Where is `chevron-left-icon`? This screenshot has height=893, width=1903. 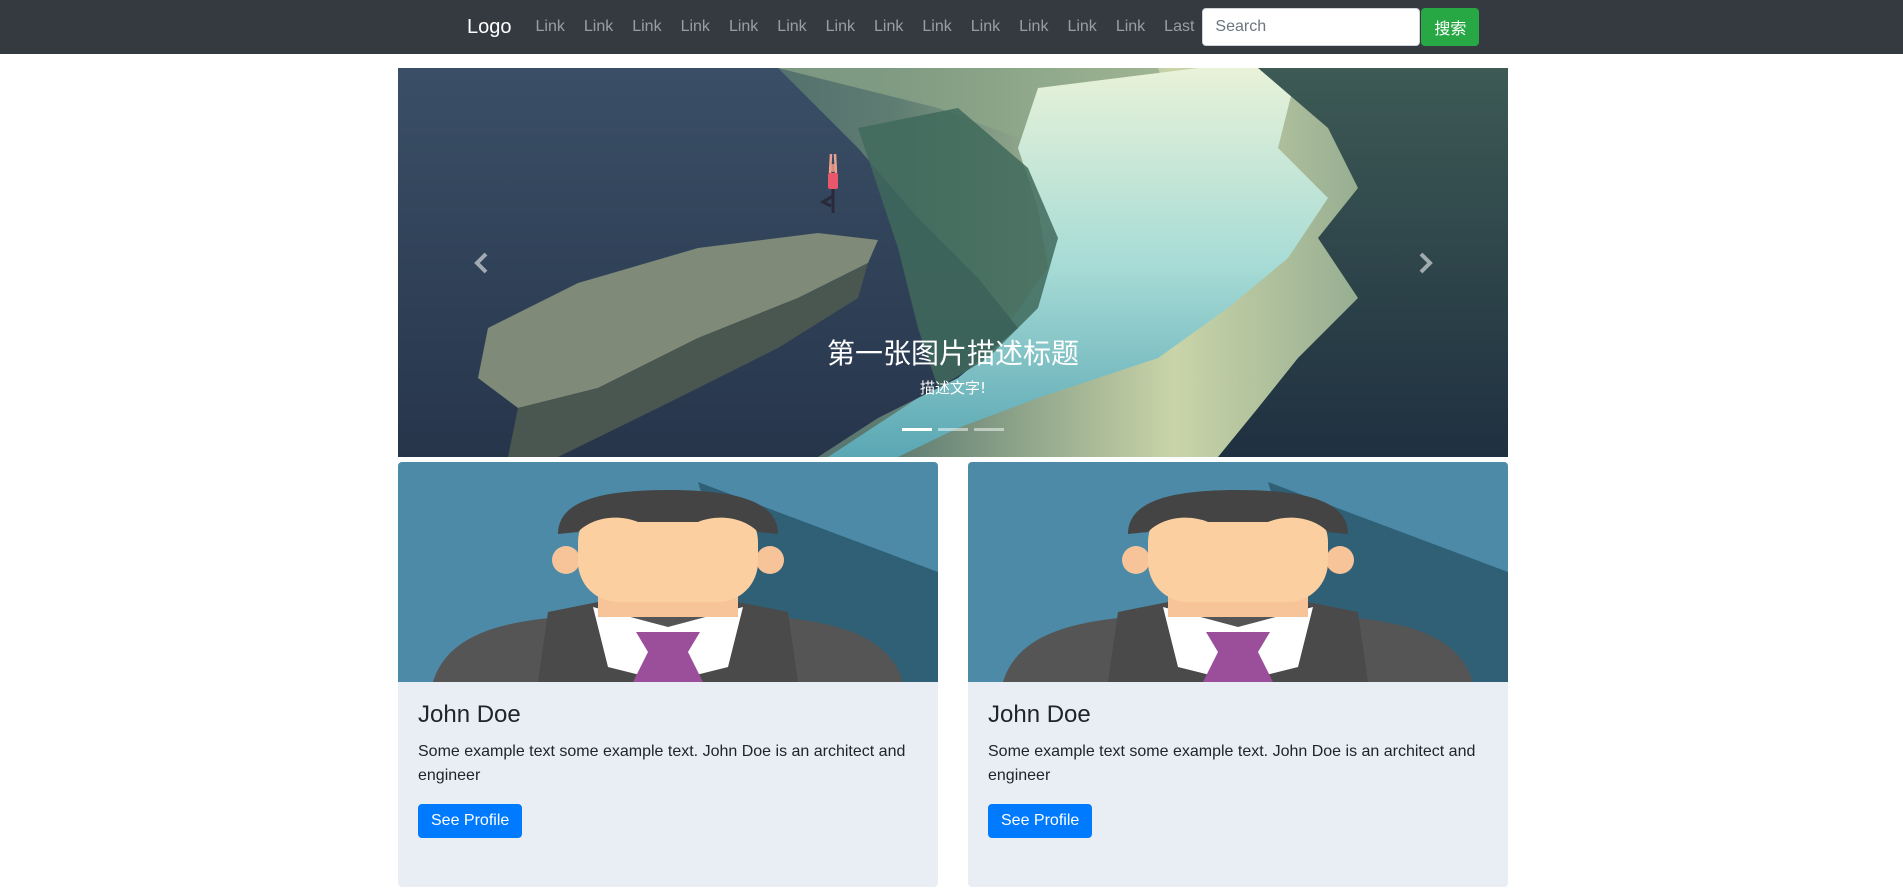 chevron-left-icon is located at coordinates (480, 262).